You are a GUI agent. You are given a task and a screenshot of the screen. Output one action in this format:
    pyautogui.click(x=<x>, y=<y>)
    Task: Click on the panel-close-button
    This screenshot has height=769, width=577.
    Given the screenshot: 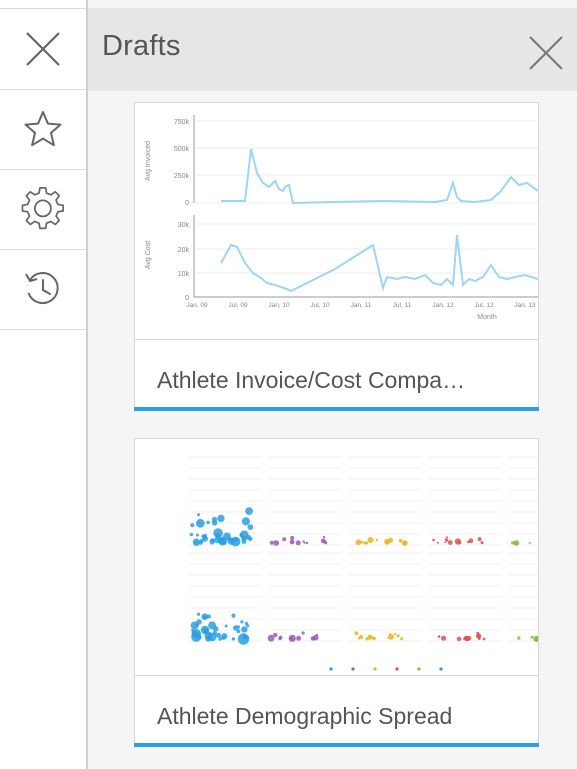 What is the action you would take?
    pyautogui.click(x=546, y=53)
    